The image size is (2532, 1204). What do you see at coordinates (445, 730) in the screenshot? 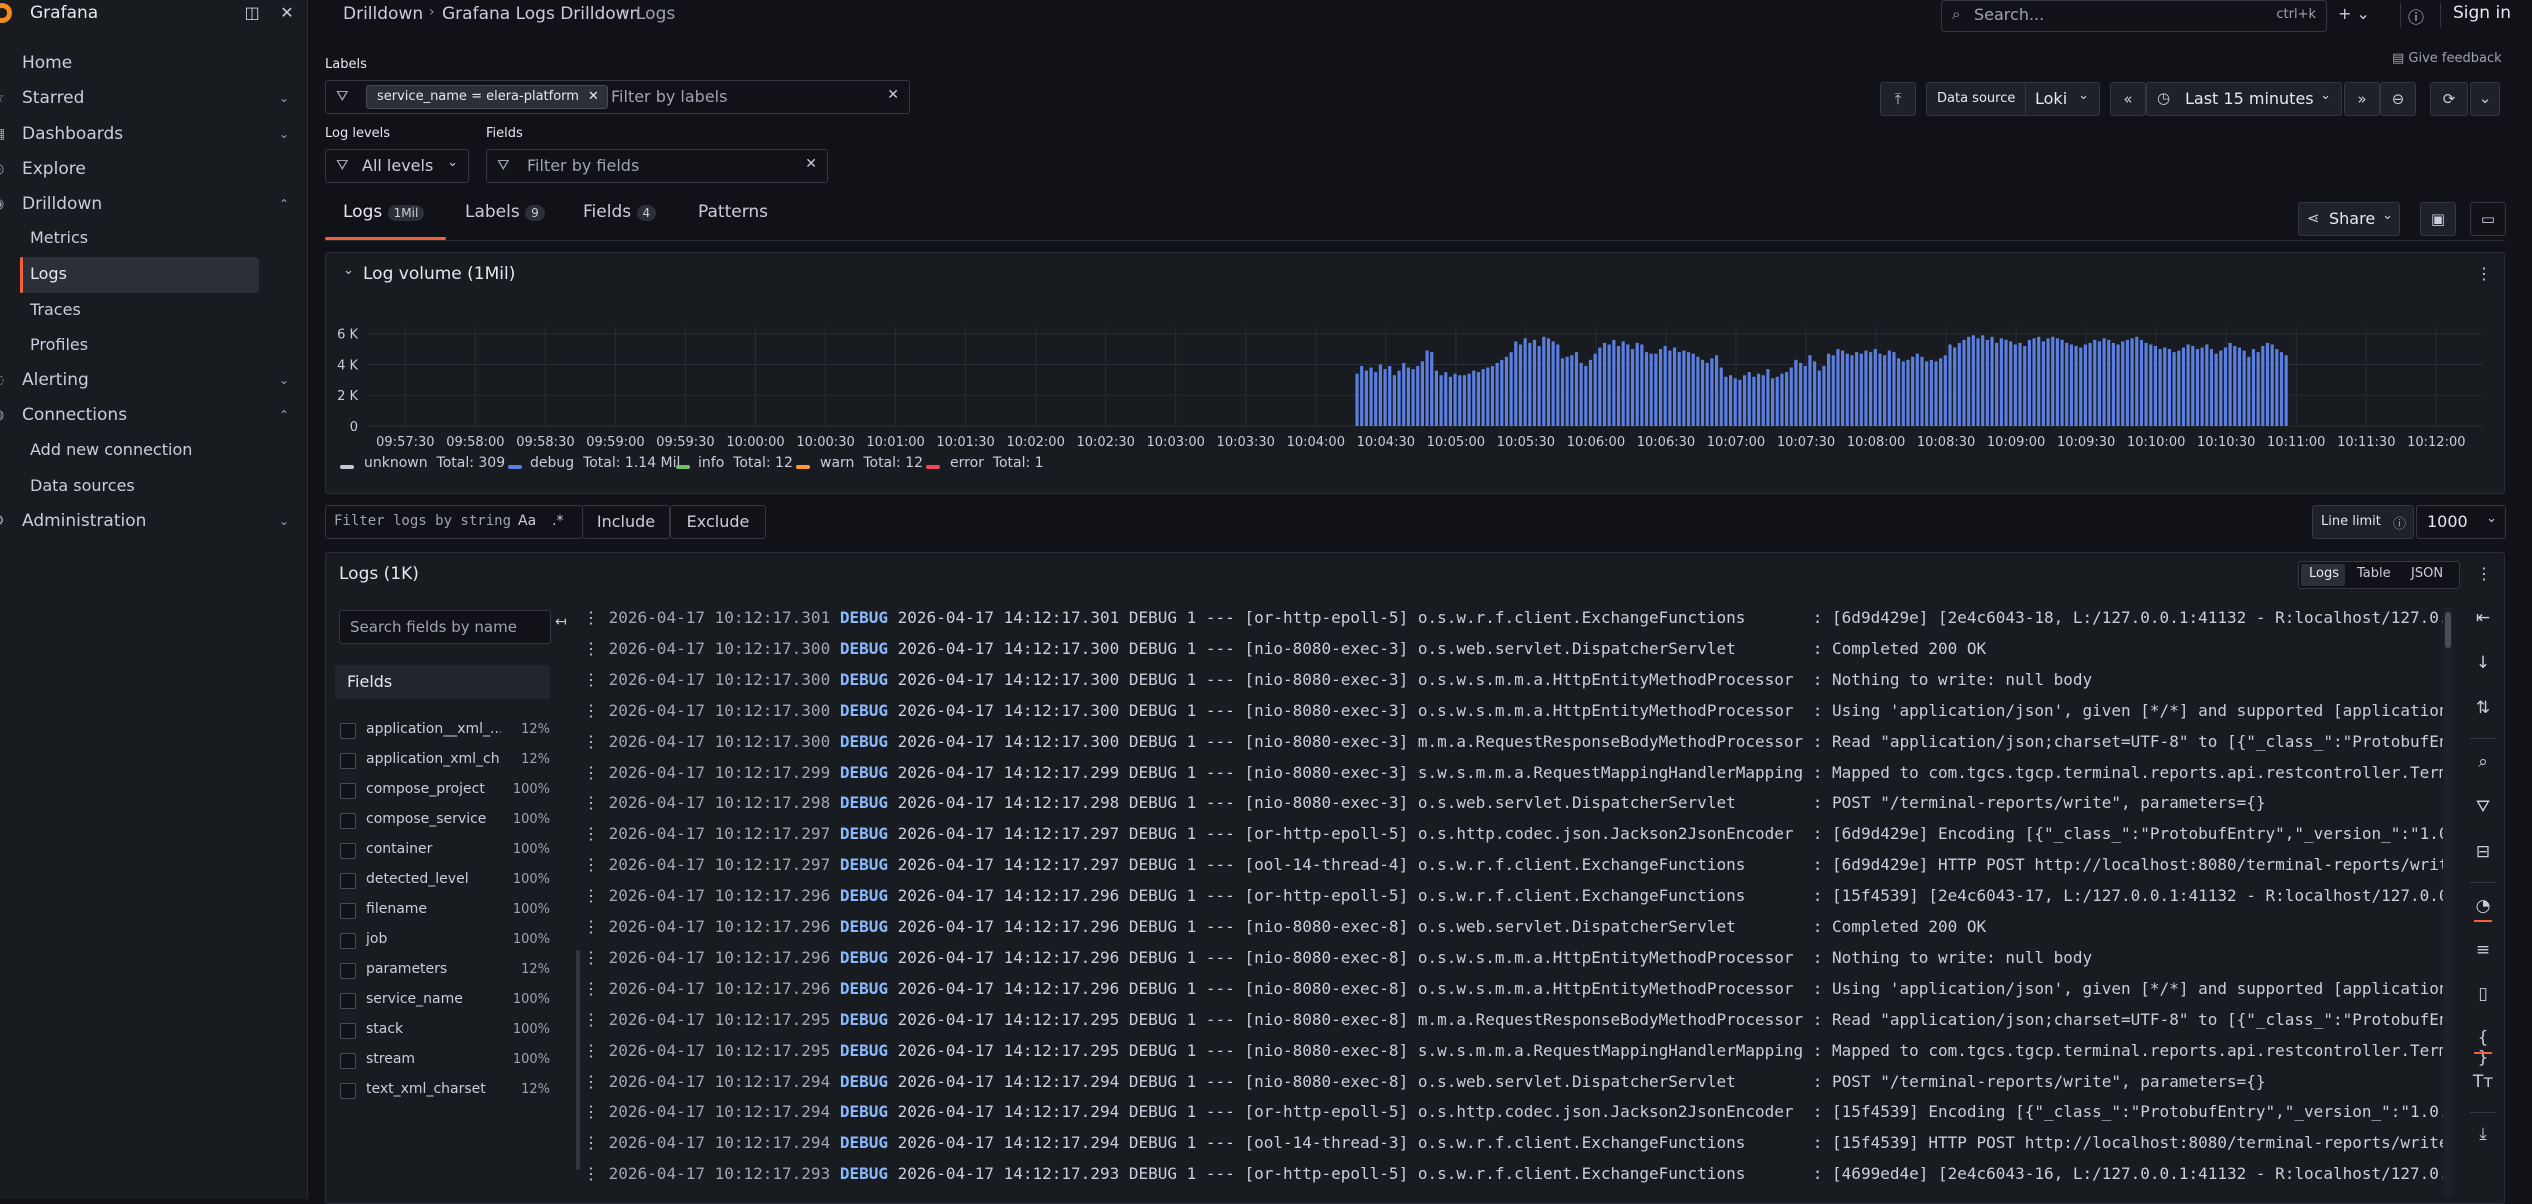
I see `field-row: application__xml_... 12%` at bounding box center [445, 730].